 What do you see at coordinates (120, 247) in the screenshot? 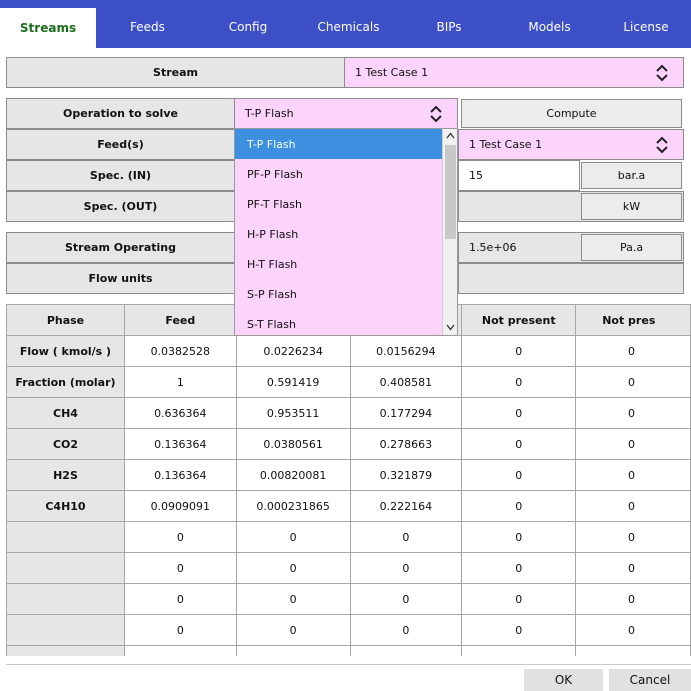
I see `stream-operating-label: Stream Operating` at bounding box center [120, 247].